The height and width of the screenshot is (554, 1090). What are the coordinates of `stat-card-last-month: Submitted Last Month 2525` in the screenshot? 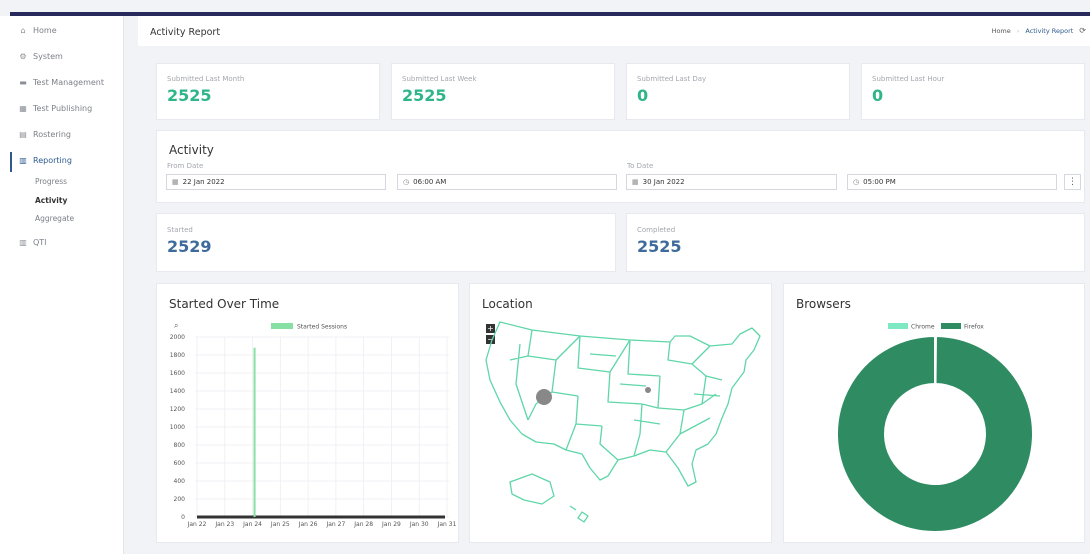 It's located at (268, 91).